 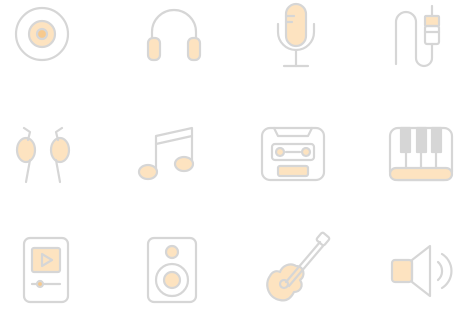 I want to click on music-note-icon, so click(x=168, y=156).